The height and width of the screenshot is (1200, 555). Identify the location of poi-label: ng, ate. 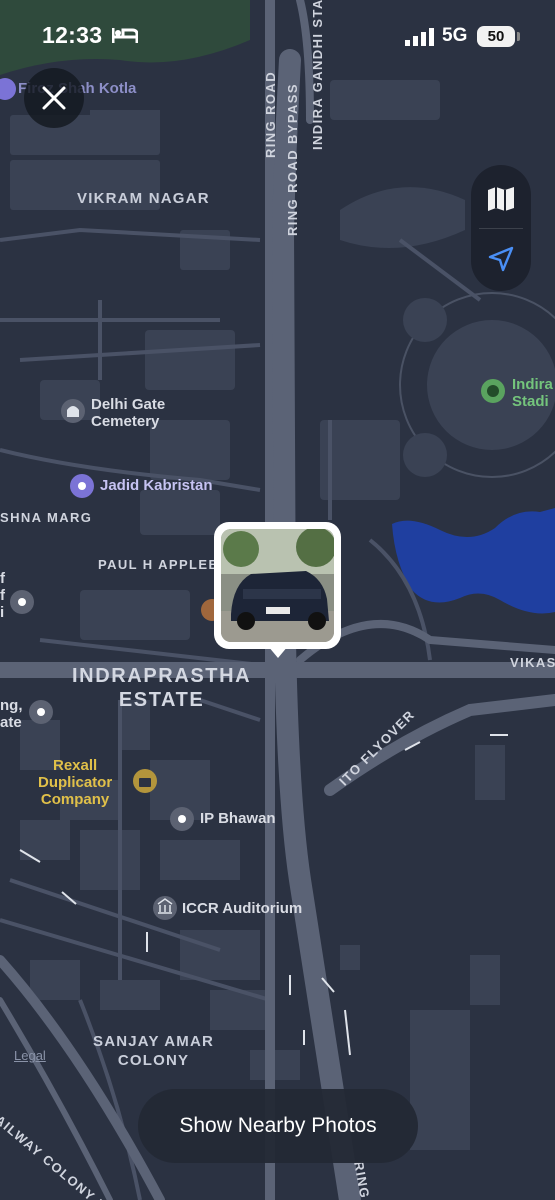
(11, 714).